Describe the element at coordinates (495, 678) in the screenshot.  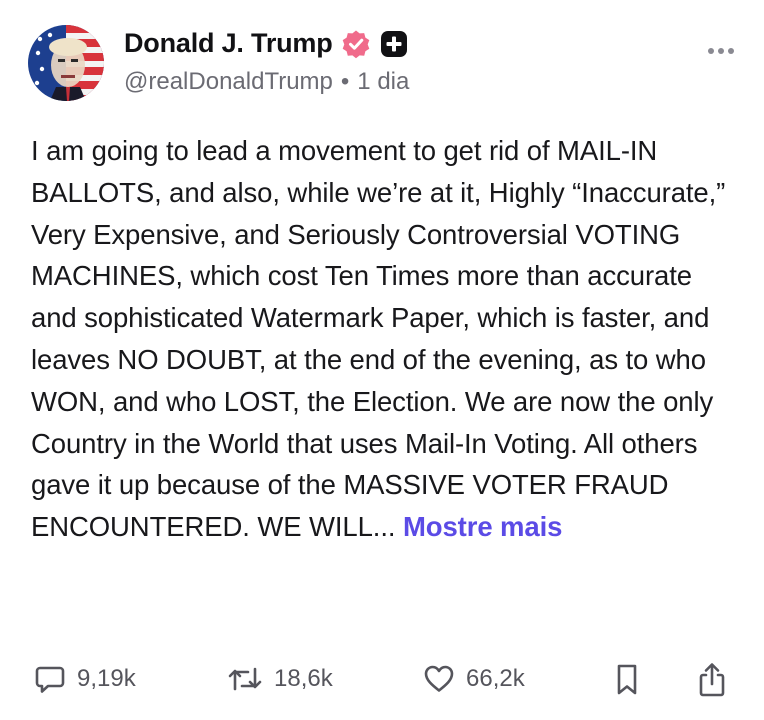
I see `like-count: 66,2k` at that location.